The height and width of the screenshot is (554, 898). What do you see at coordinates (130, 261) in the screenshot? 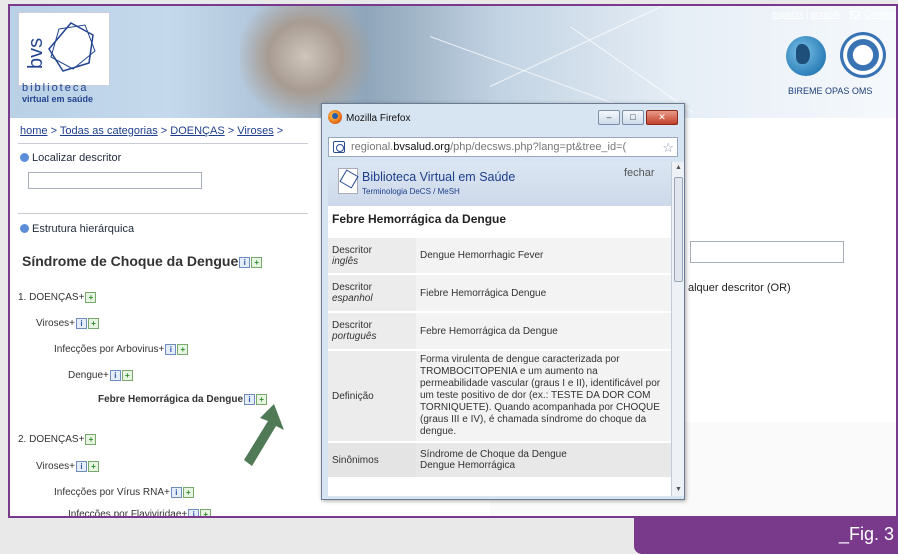
I see `descriptor-heading-text: Síndrome de Choque da Dengue` at bounding box center [130, 261].